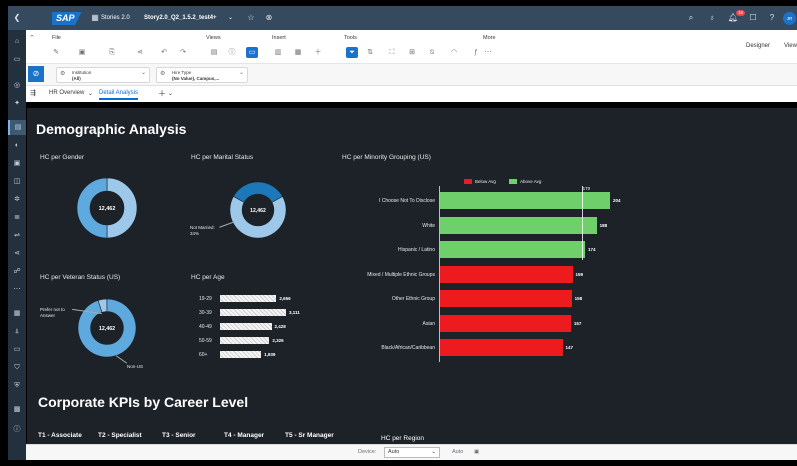 Image resolution: width=797 pixels, height=466 pixels. Describe the element at coordinates (309, 435) in the screenshot. I see `kpi-t5: T5 - Sr Manager` at that location.